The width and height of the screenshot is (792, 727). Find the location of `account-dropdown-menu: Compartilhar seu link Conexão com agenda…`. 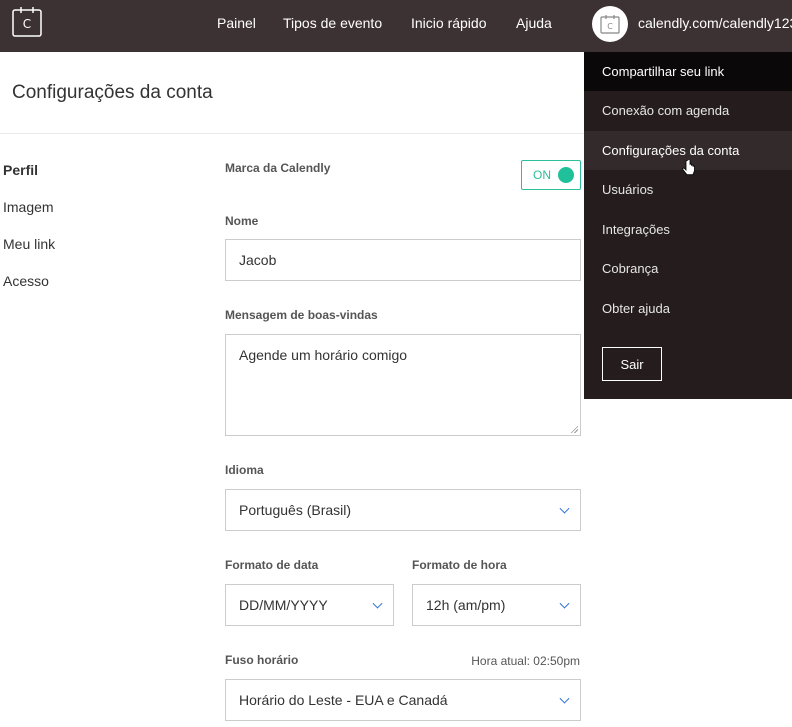

account-dropdown-menu: Compartilhar seu link Conexão com agenda… is located at coordinates (688, 225).